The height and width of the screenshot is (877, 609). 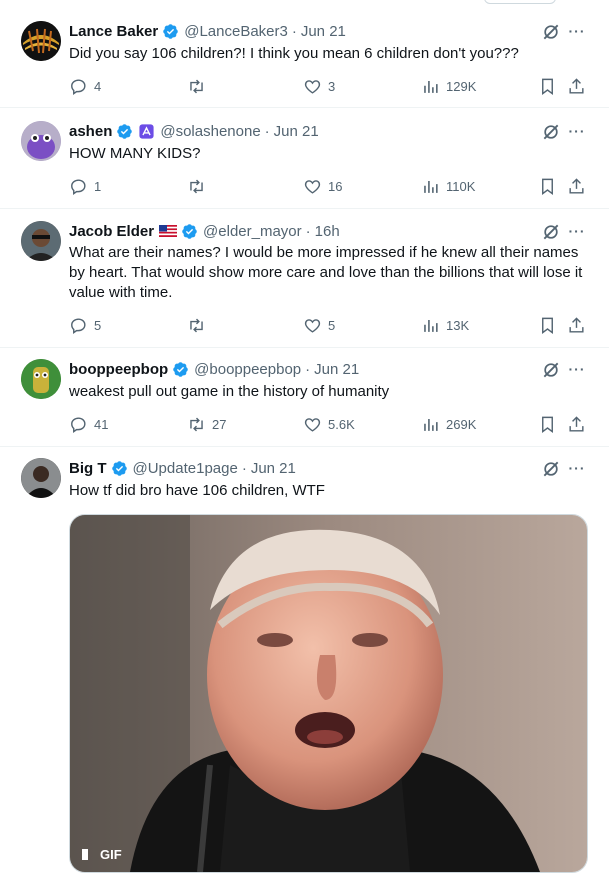 What do you see at coordinates (335, 186) in the screenshot?
I see `like-count: 16` at bounding box center [335, 186].